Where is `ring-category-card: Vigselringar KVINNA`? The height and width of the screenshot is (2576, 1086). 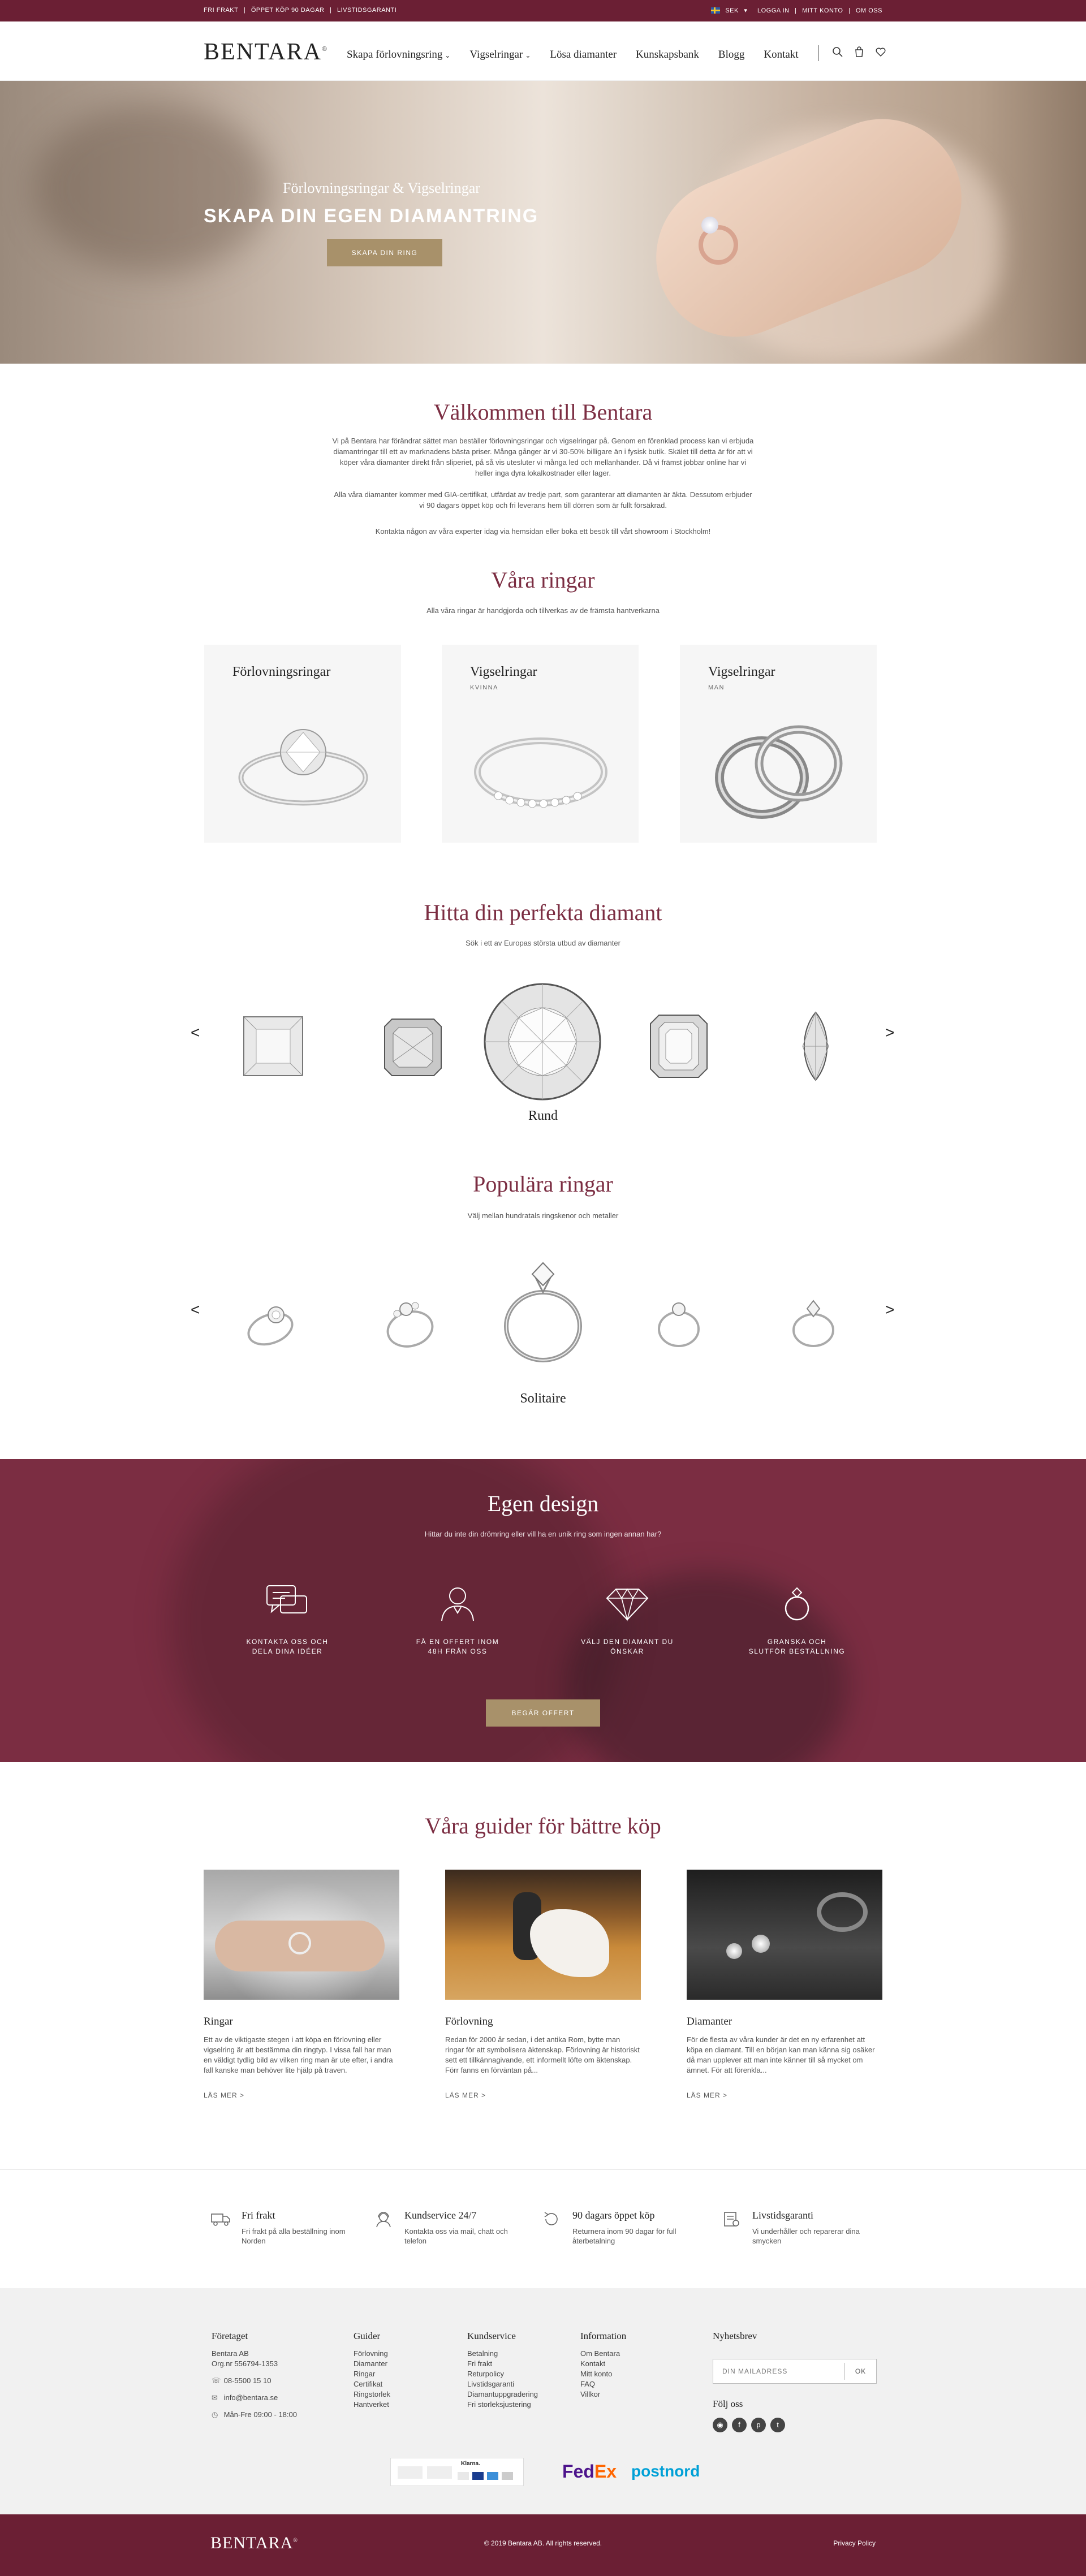
ring-category-card: Vigselringar KVINNA is located at coordinates (540, 744).